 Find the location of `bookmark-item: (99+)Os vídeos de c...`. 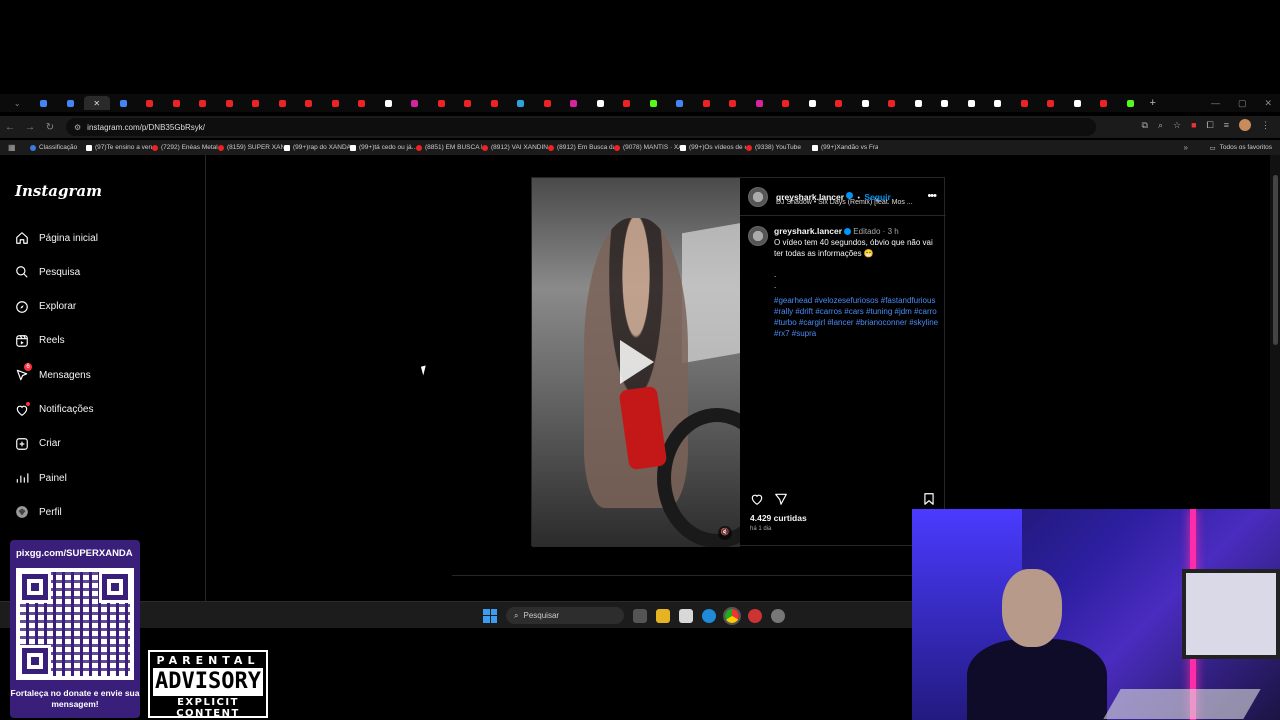

bookmark-item: (99+)Os vídeos de c... is located at coordinates (713, 147).